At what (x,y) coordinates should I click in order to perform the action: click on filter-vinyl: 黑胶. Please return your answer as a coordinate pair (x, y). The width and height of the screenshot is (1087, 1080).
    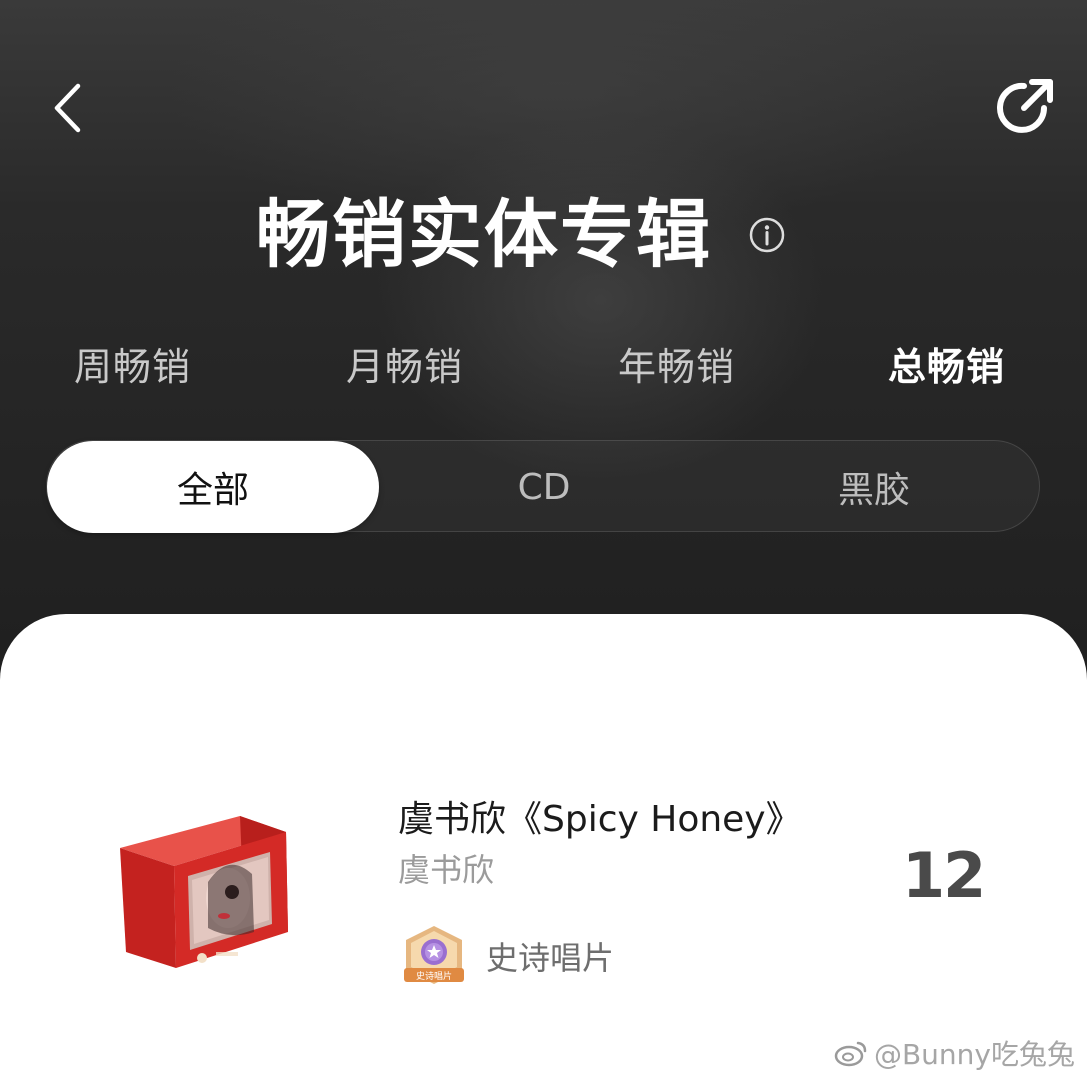
    Looking at the image, I should click on (874, 487).